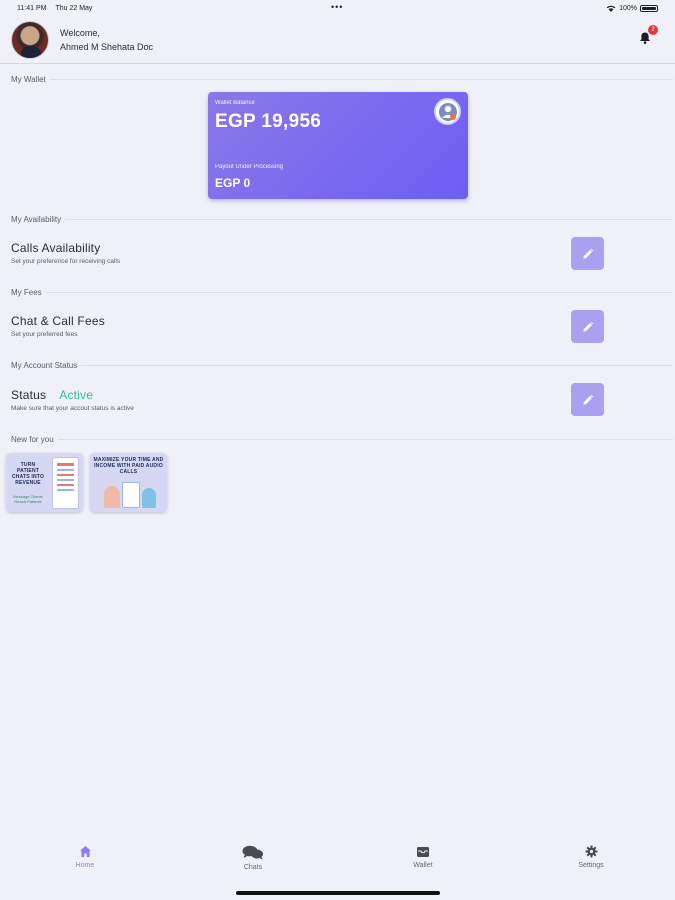 This screenshot has width=675, height=900. What do you see at coordinates (611, 8) in the screenshot?
I see `wifi-icon` at bounding box center [611, 8].